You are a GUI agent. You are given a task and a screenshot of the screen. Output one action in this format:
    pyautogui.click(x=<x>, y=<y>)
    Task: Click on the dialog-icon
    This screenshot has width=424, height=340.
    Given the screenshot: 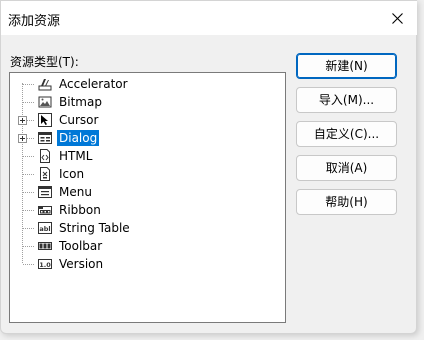 What is the action you would take?
    pyautogui.click(x=45, y=138)
    